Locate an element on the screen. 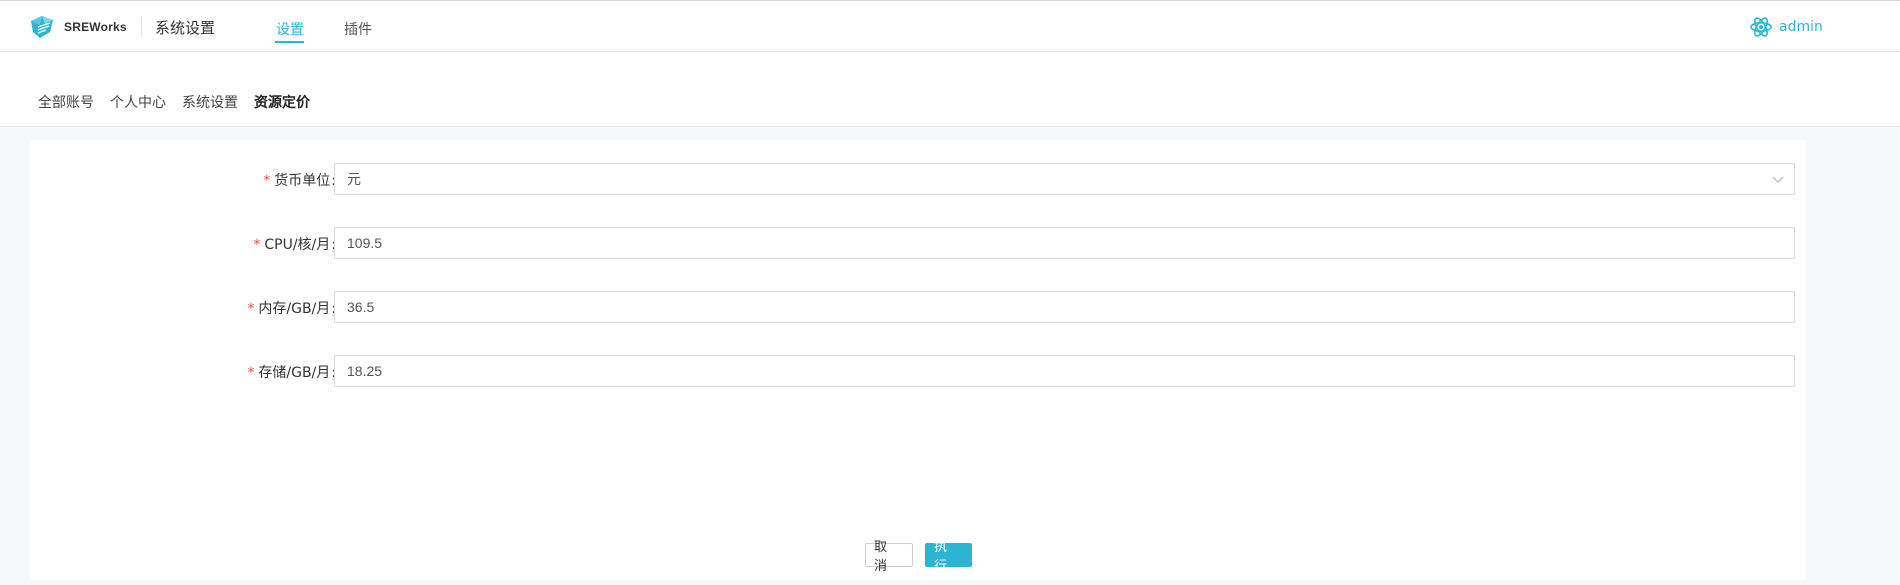 The height and width of the screenshot is (585, 1900). form-row-memory: *内存/GB/月: is located at coordinates (918, 307).